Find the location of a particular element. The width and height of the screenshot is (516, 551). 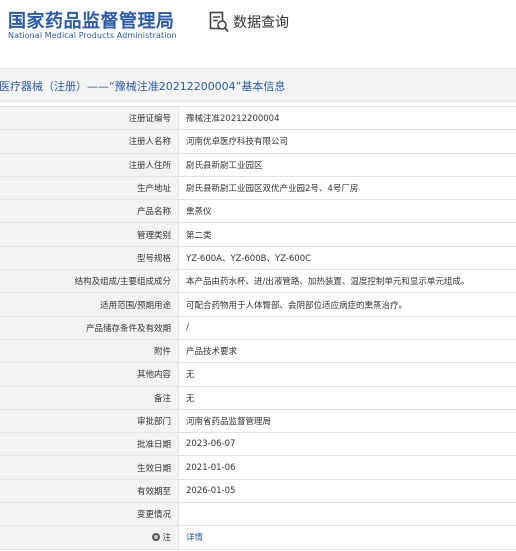

row-label: 注册人住所 is located at coordinates (89, 164).